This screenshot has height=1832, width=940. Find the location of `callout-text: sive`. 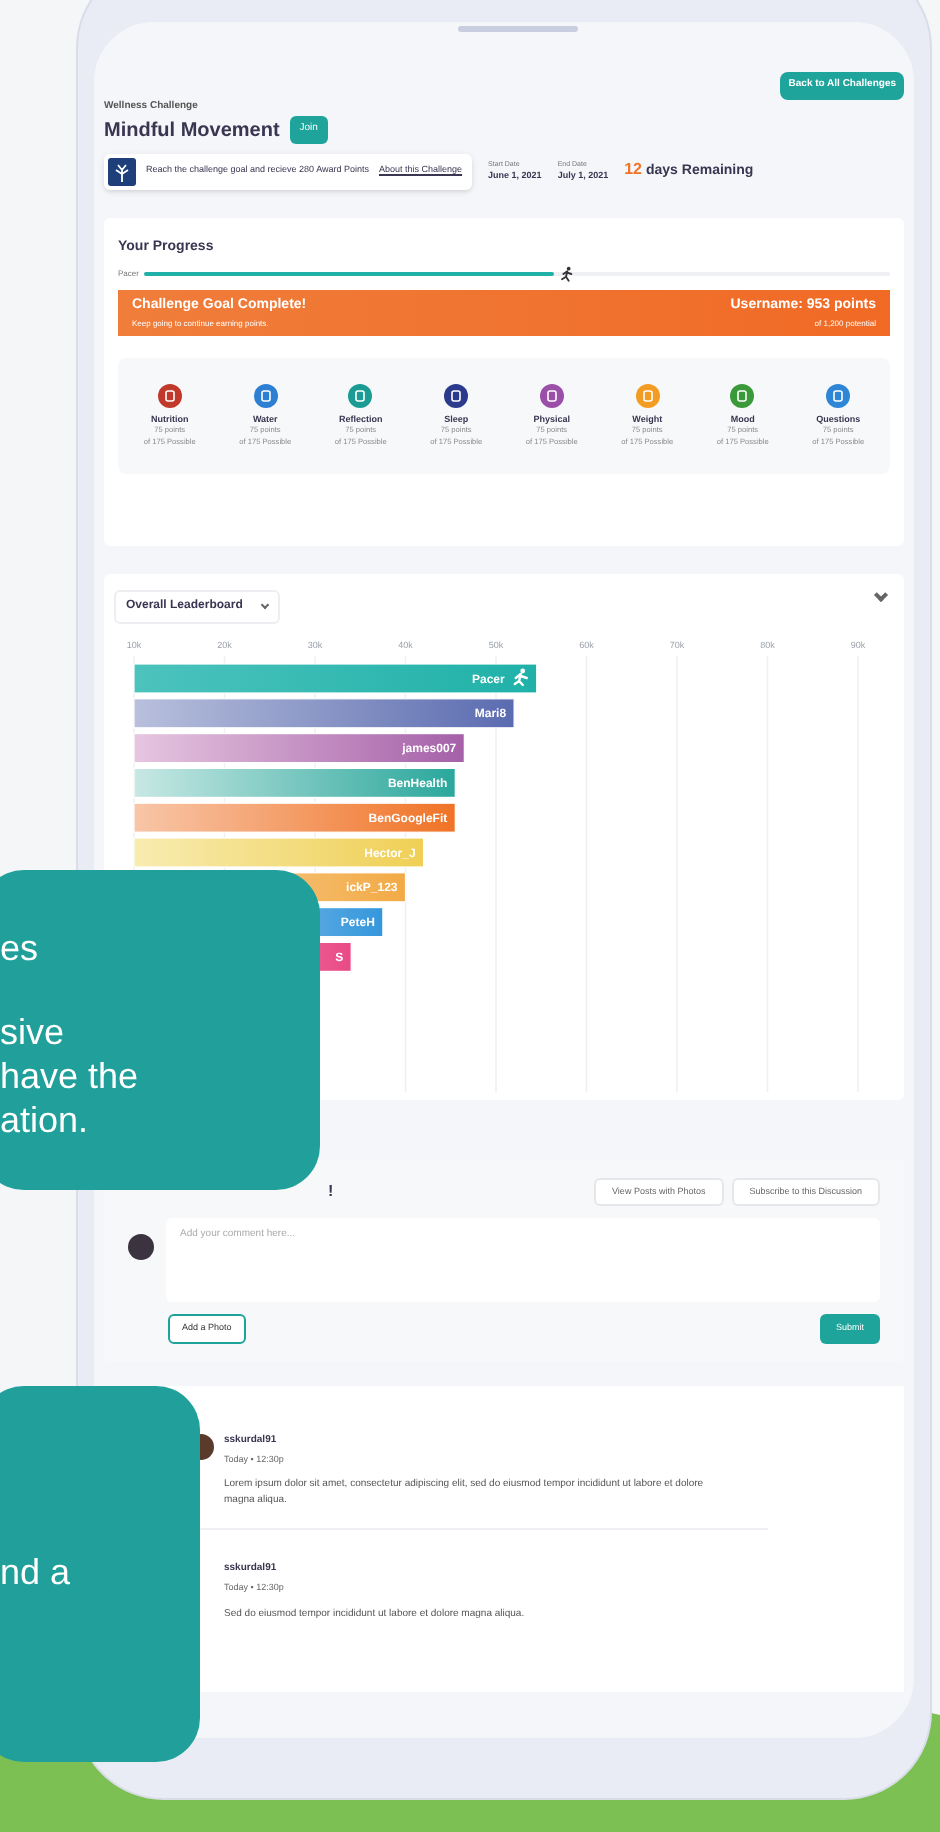

callout-text: sive is located at coordinates (32, 1032).